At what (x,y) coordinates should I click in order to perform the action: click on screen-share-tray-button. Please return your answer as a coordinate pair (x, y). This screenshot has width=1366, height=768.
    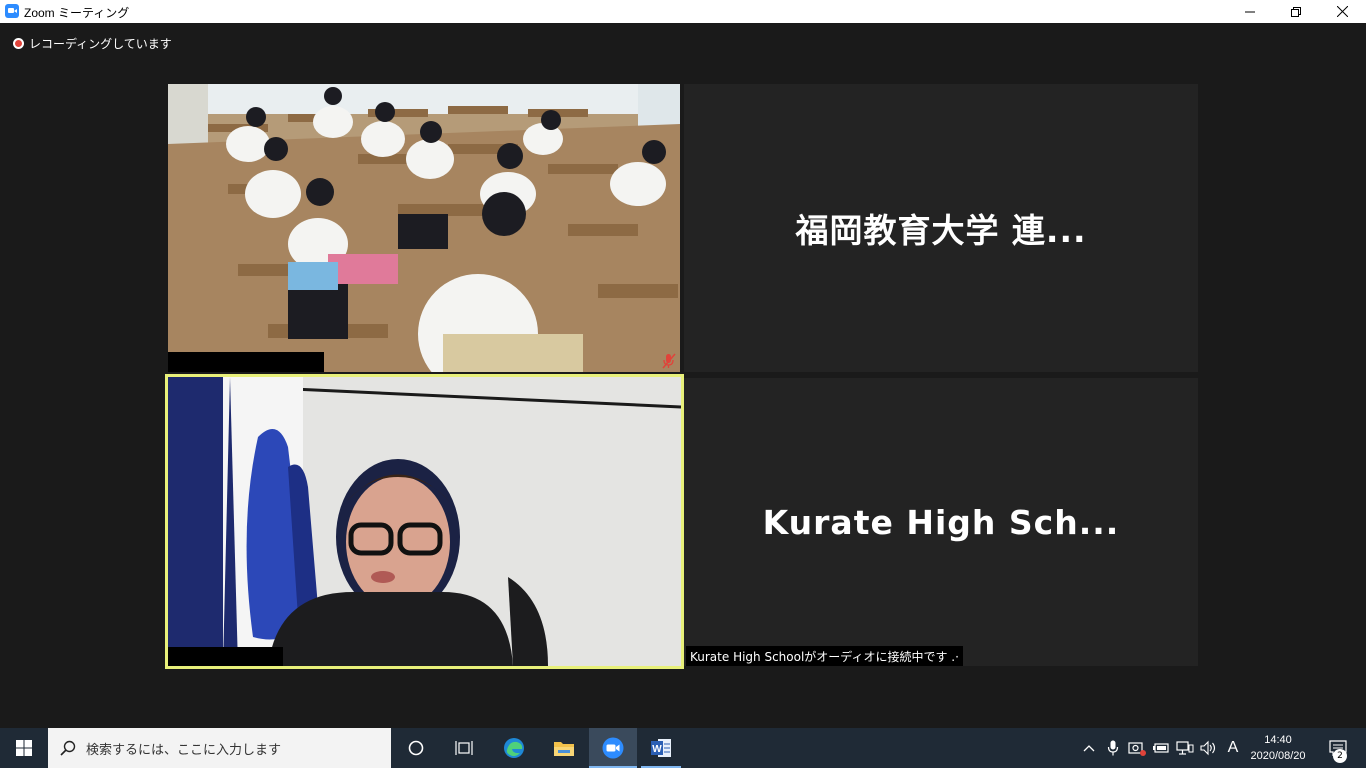
    Looking at the image, I should click on (1137, 748).